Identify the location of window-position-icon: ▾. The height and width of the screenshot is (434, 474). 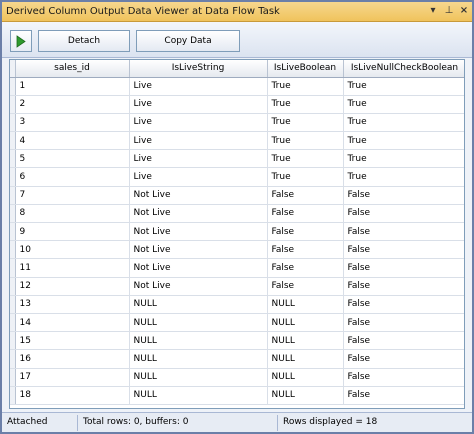
(433, 11).